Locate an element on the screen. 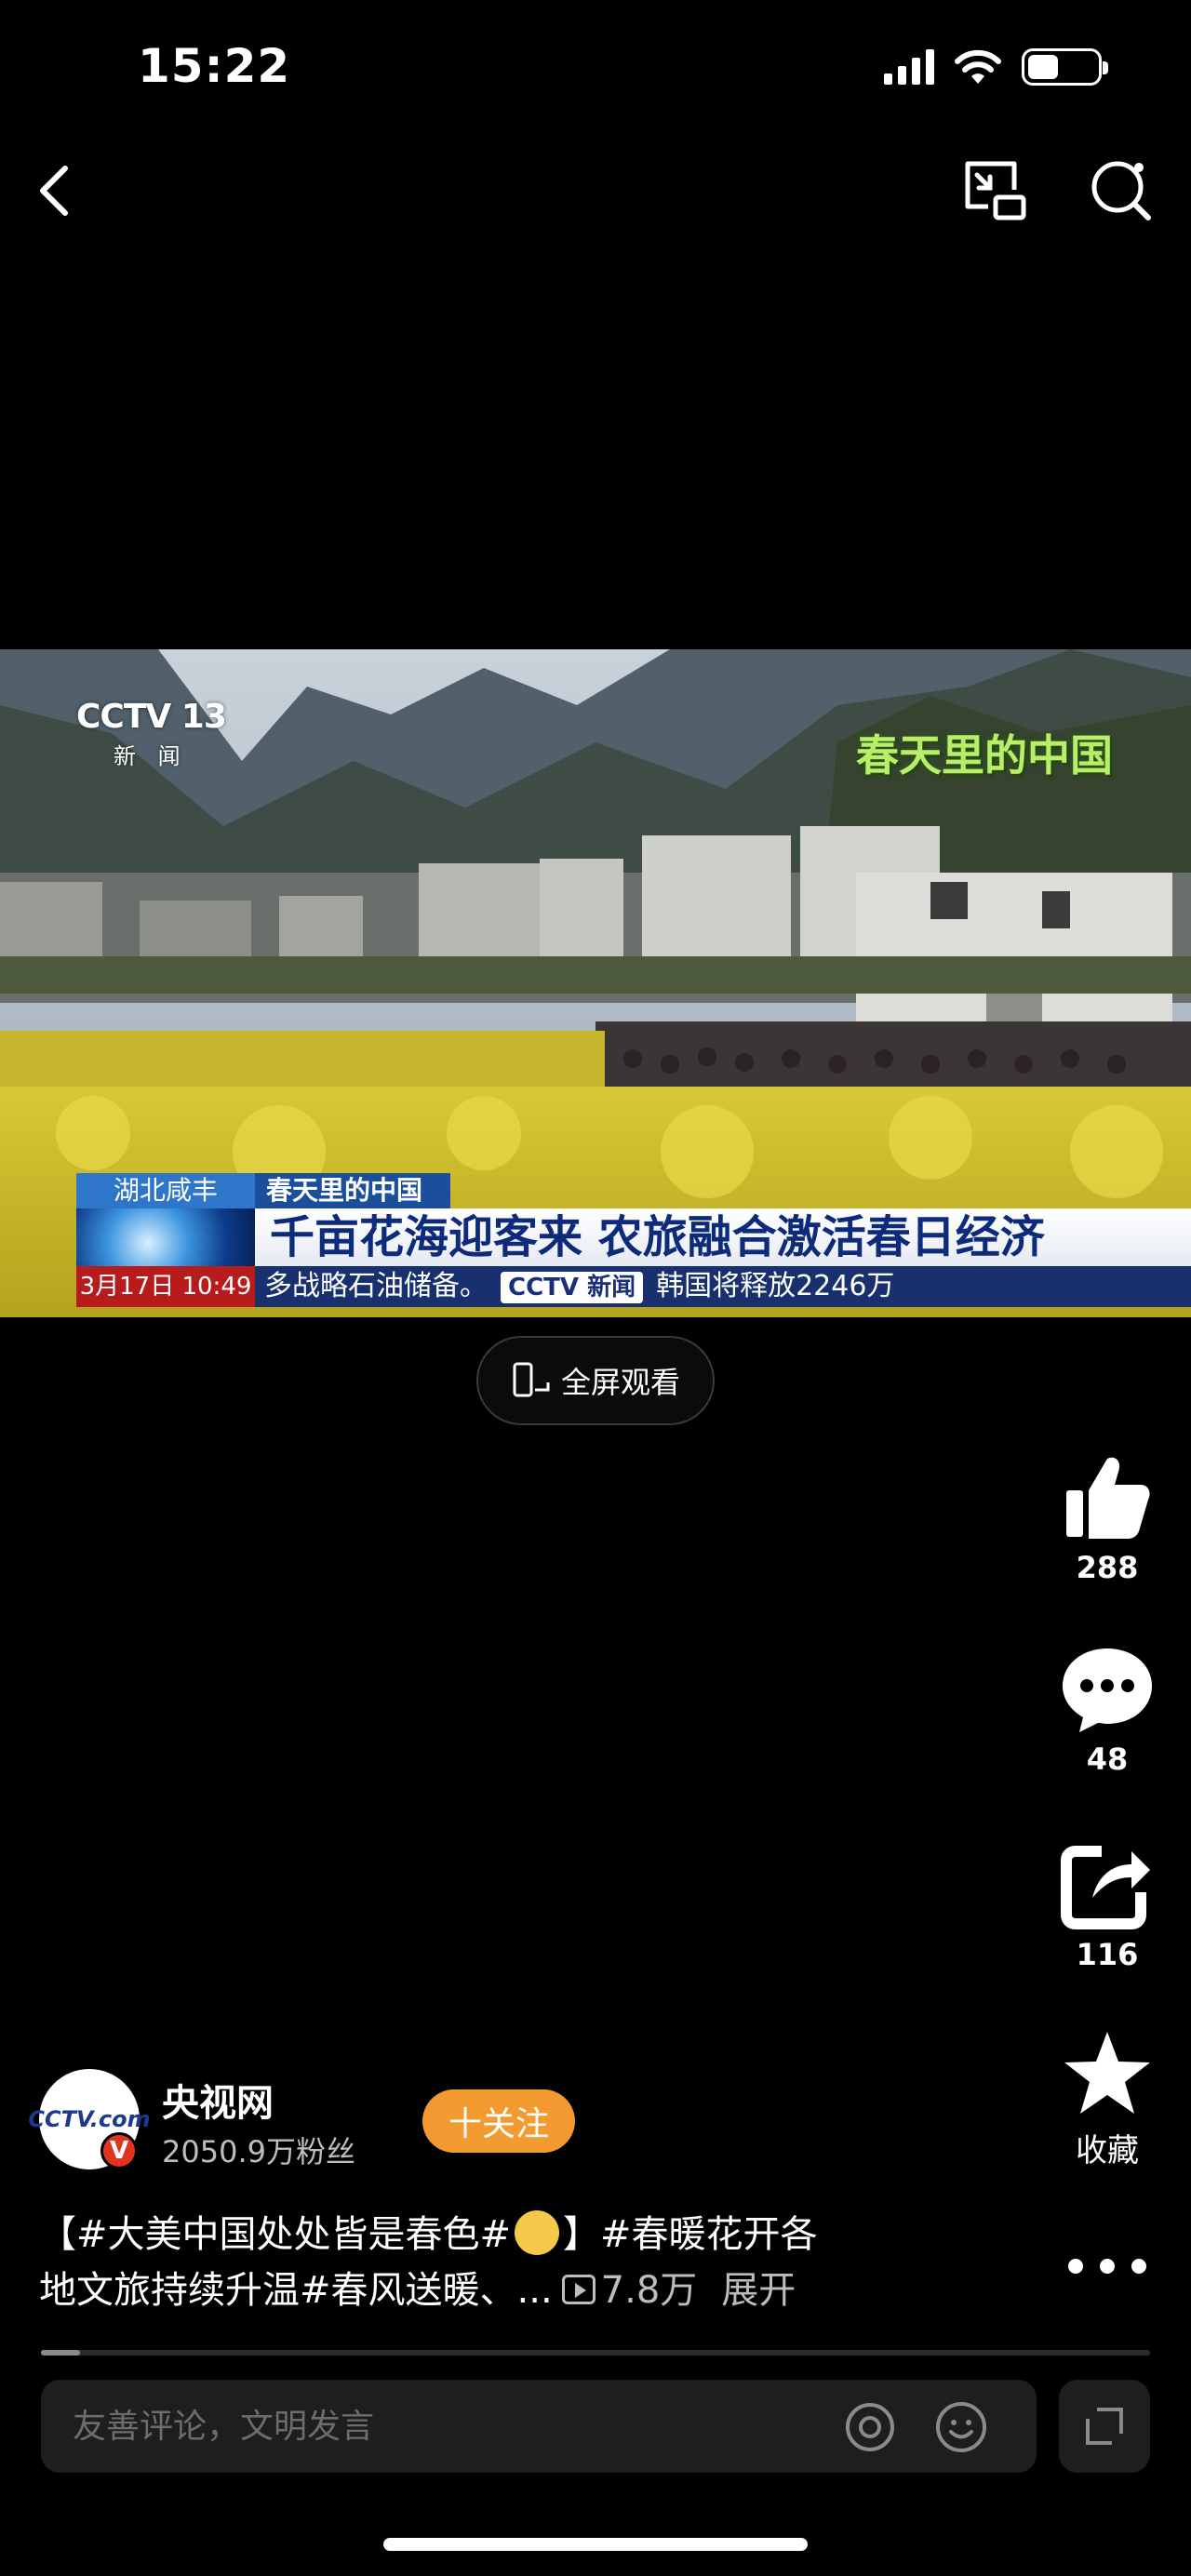 This screenshot has width=1191, height=2576. fullscreen-button: 全屏观看 is located at coordinates (595, 1380).